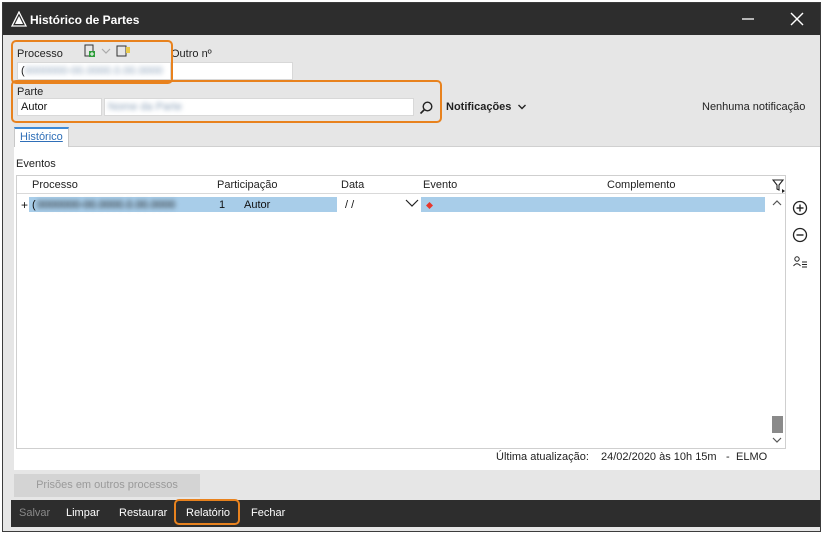  What do you see at coordinates (659, 457) in the screenshot?
I see `last-update-value: 24/02/2020 às 10h 15m` at bounding box center [659, 457].